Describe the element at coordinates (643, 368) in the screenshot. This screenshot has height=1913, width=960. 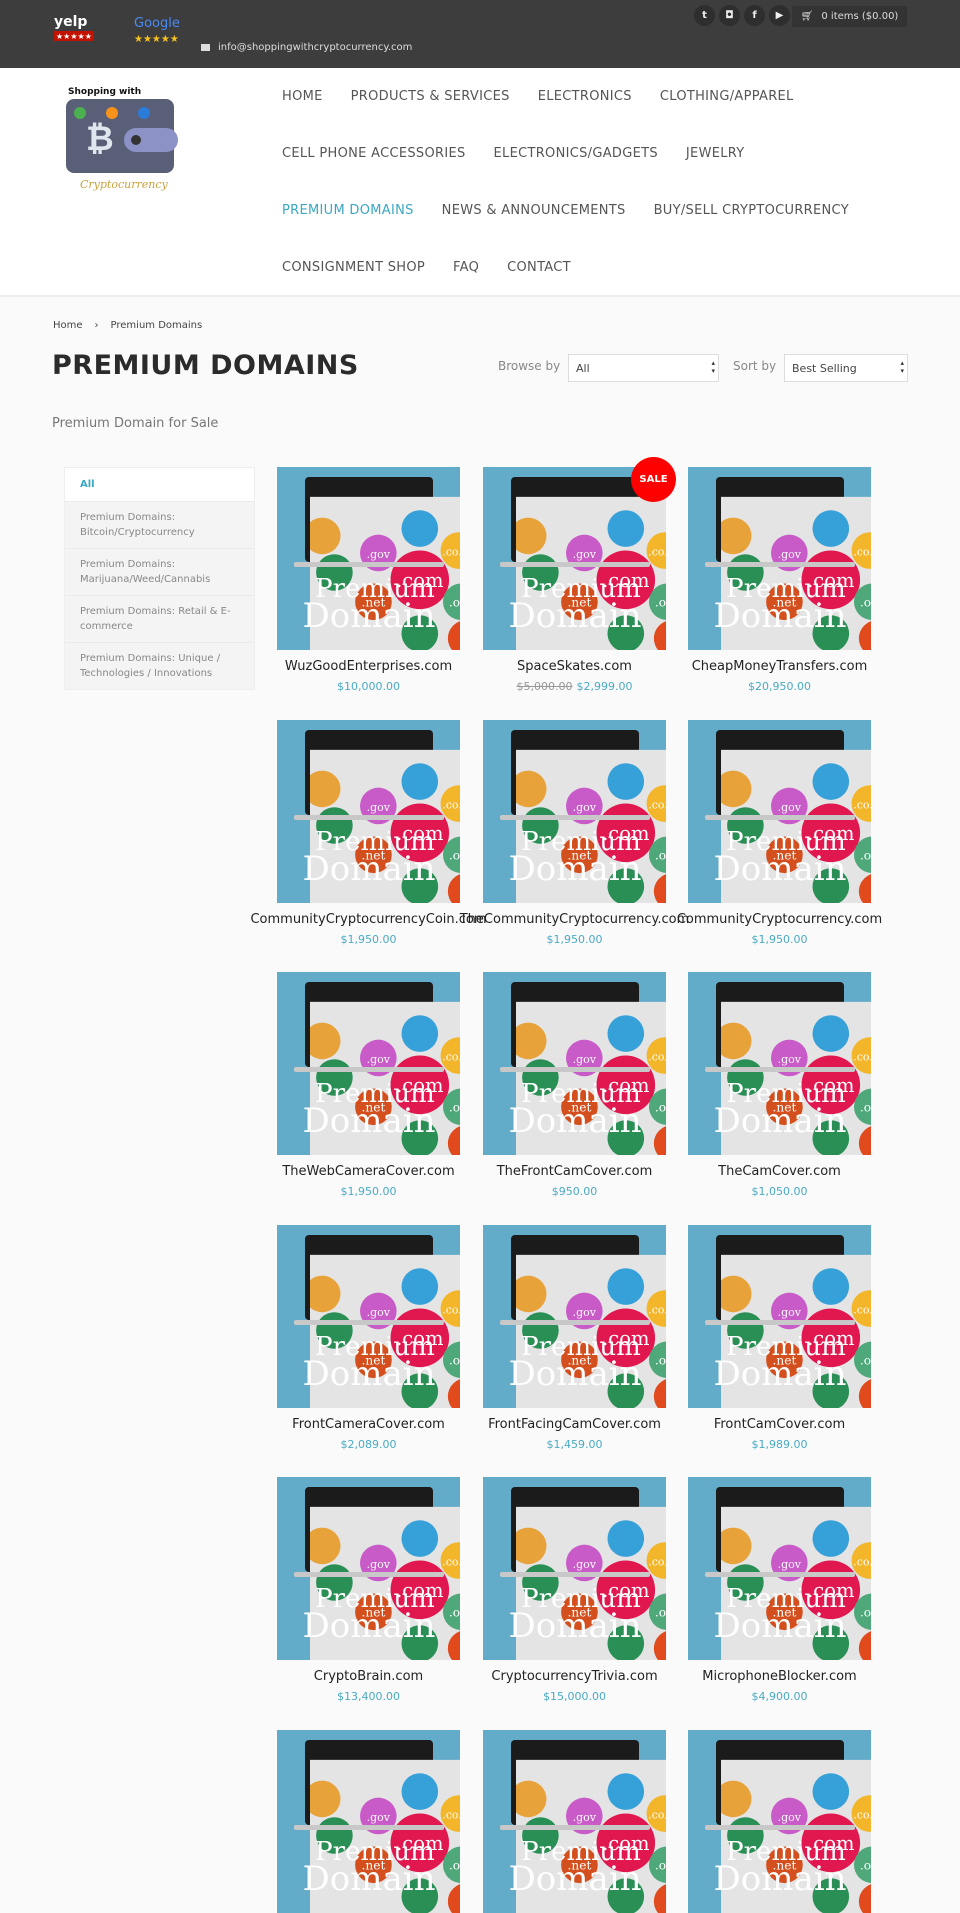
I see `browse-by-select: All` at that location.